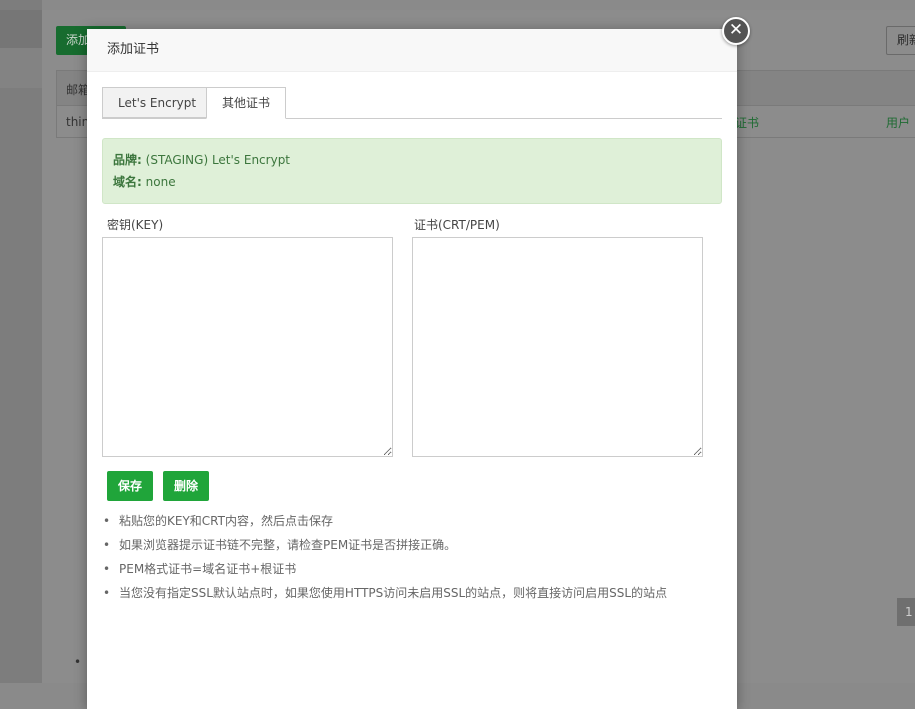 The width and height of the screenshot is (915, 709). Describe the element at coordinates (557, 347) in the screenshot. I see `crt-textarea` at that location.